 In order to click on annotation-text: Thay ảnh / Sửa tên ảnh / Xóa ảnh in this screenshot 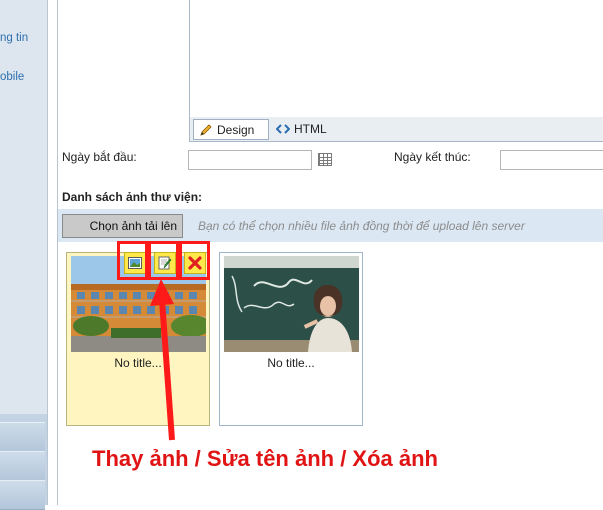, I will do `click(265, 458)`.